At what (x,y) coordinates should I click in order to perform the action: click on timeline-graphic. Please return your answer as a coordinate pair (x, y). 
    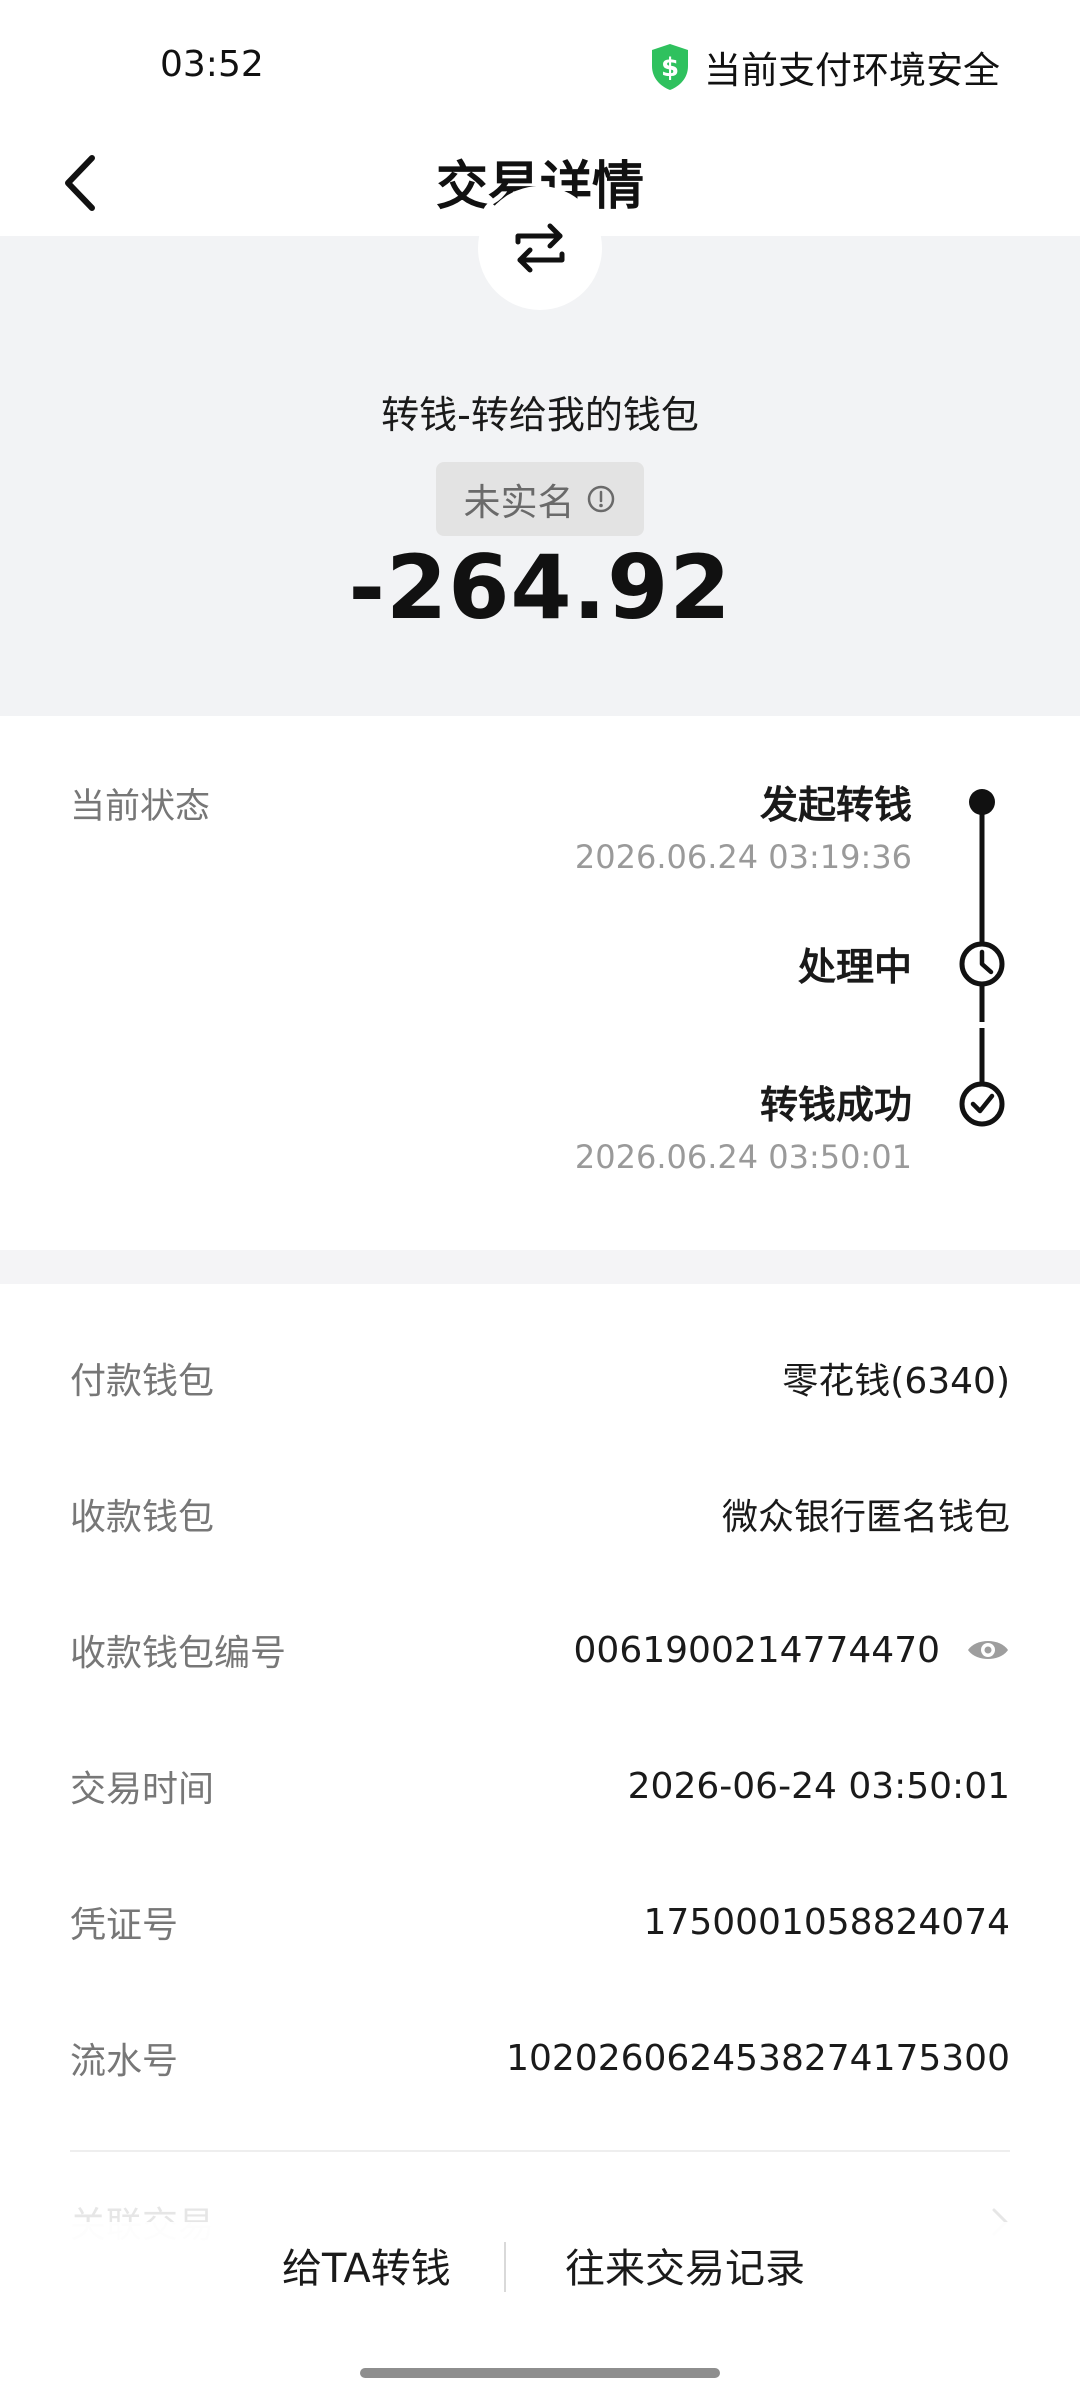
    Looking at the image, I should click on (982, 958).